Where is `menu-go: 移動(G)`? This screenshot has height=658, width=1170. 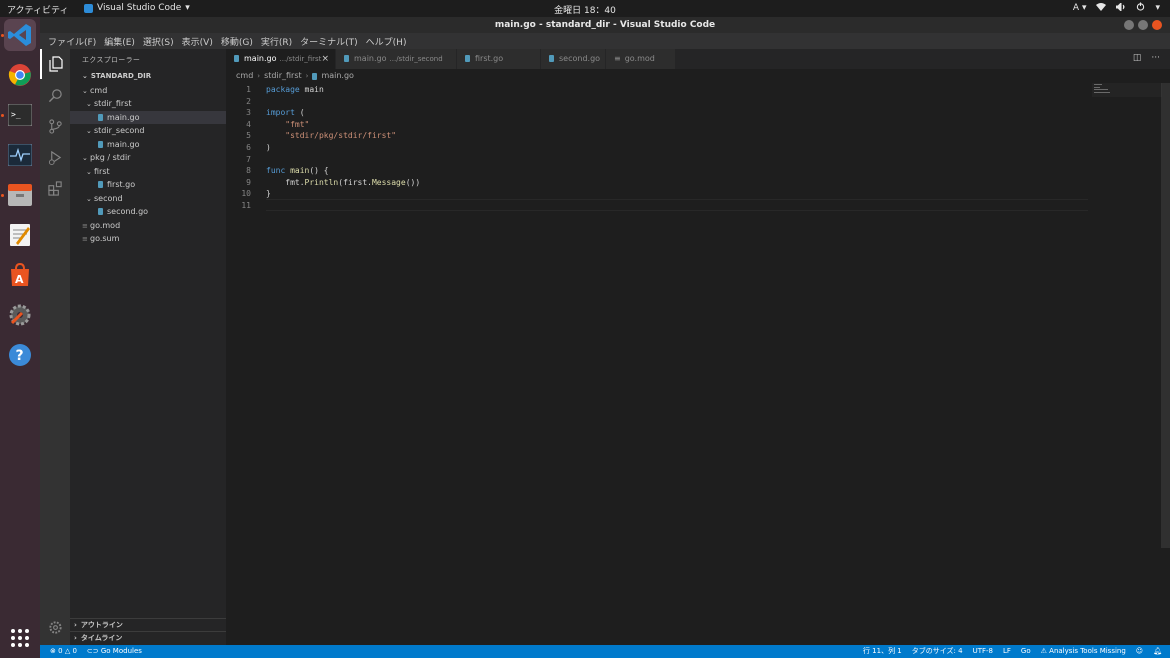
menu-go: 移動(G) is located at coordinates (237, 41).